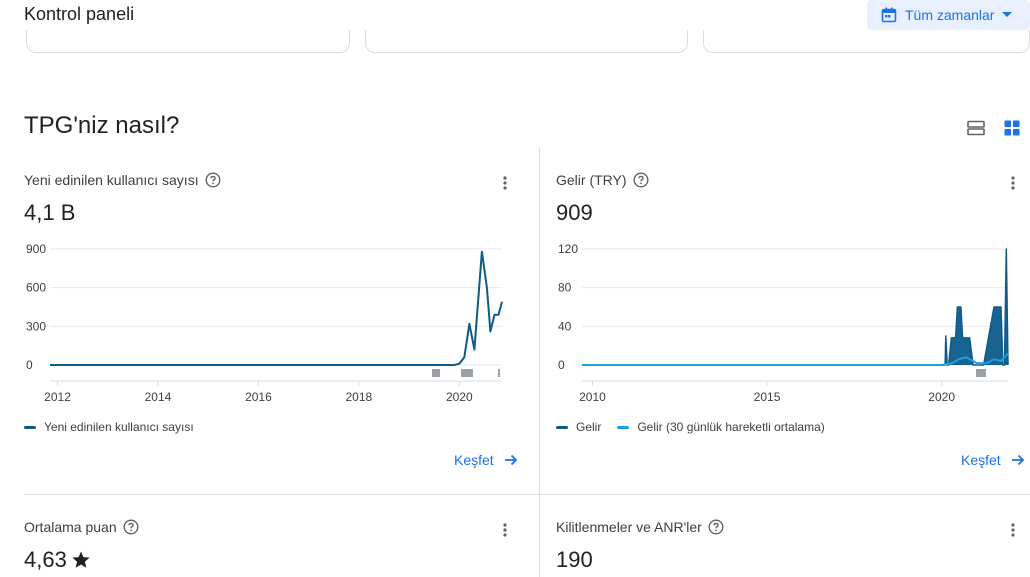 This screenshot has height=577, width=1030. What do you see at coordinates (539, 362) in the screenshot?
I see `card-divider-vertical` at bounding box center [539, 362].